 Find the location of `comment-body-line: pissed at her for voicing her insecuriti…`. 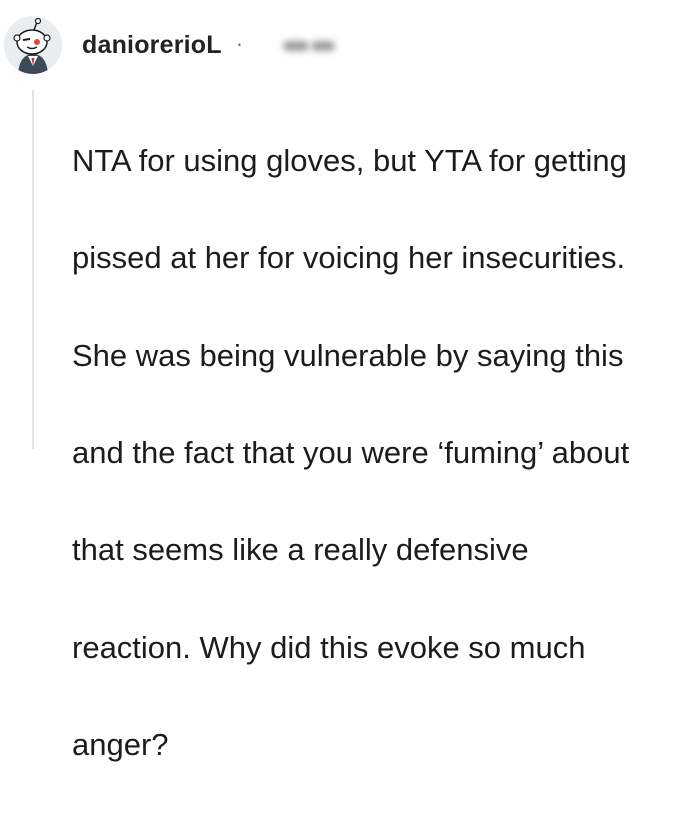

comment-body-line: pissed at her for voicing her insecuriti… is located at coordinates (349, 258).